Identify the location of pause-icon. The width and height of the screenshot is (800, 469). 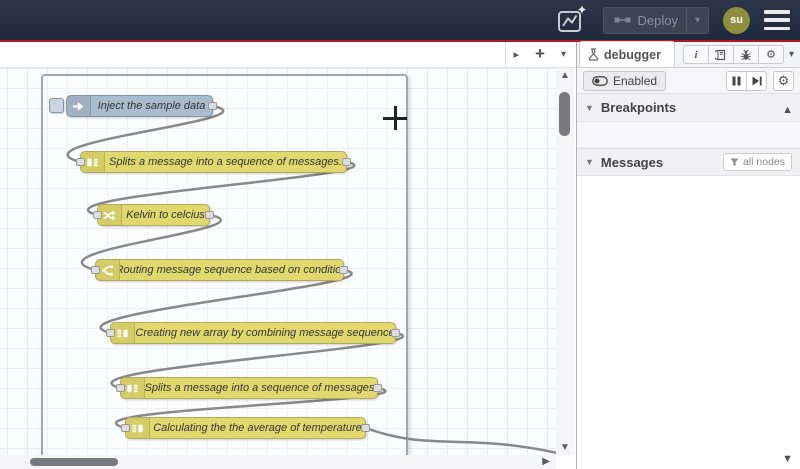
(736, 80).